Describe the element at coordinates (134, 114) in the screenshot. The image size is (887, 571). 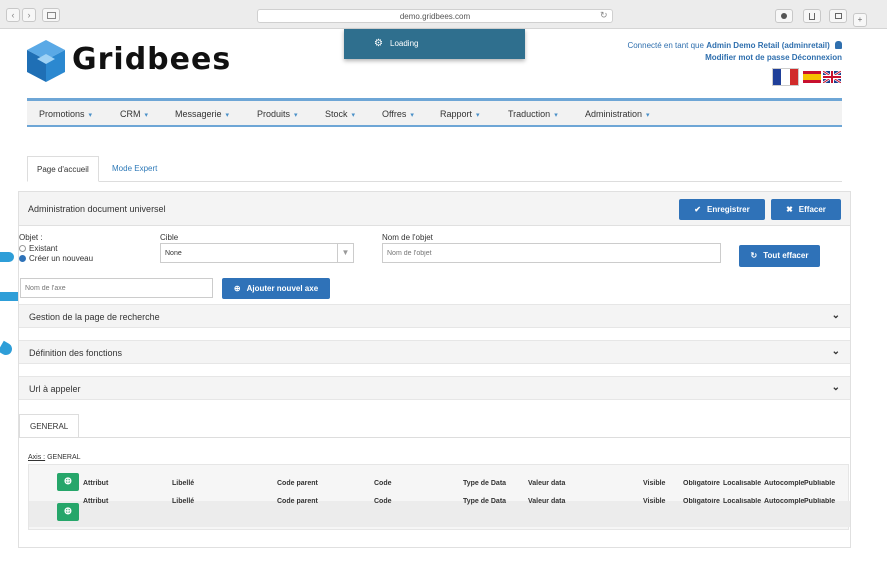
I see `nav-item-crm: CRM ▾` at that location.